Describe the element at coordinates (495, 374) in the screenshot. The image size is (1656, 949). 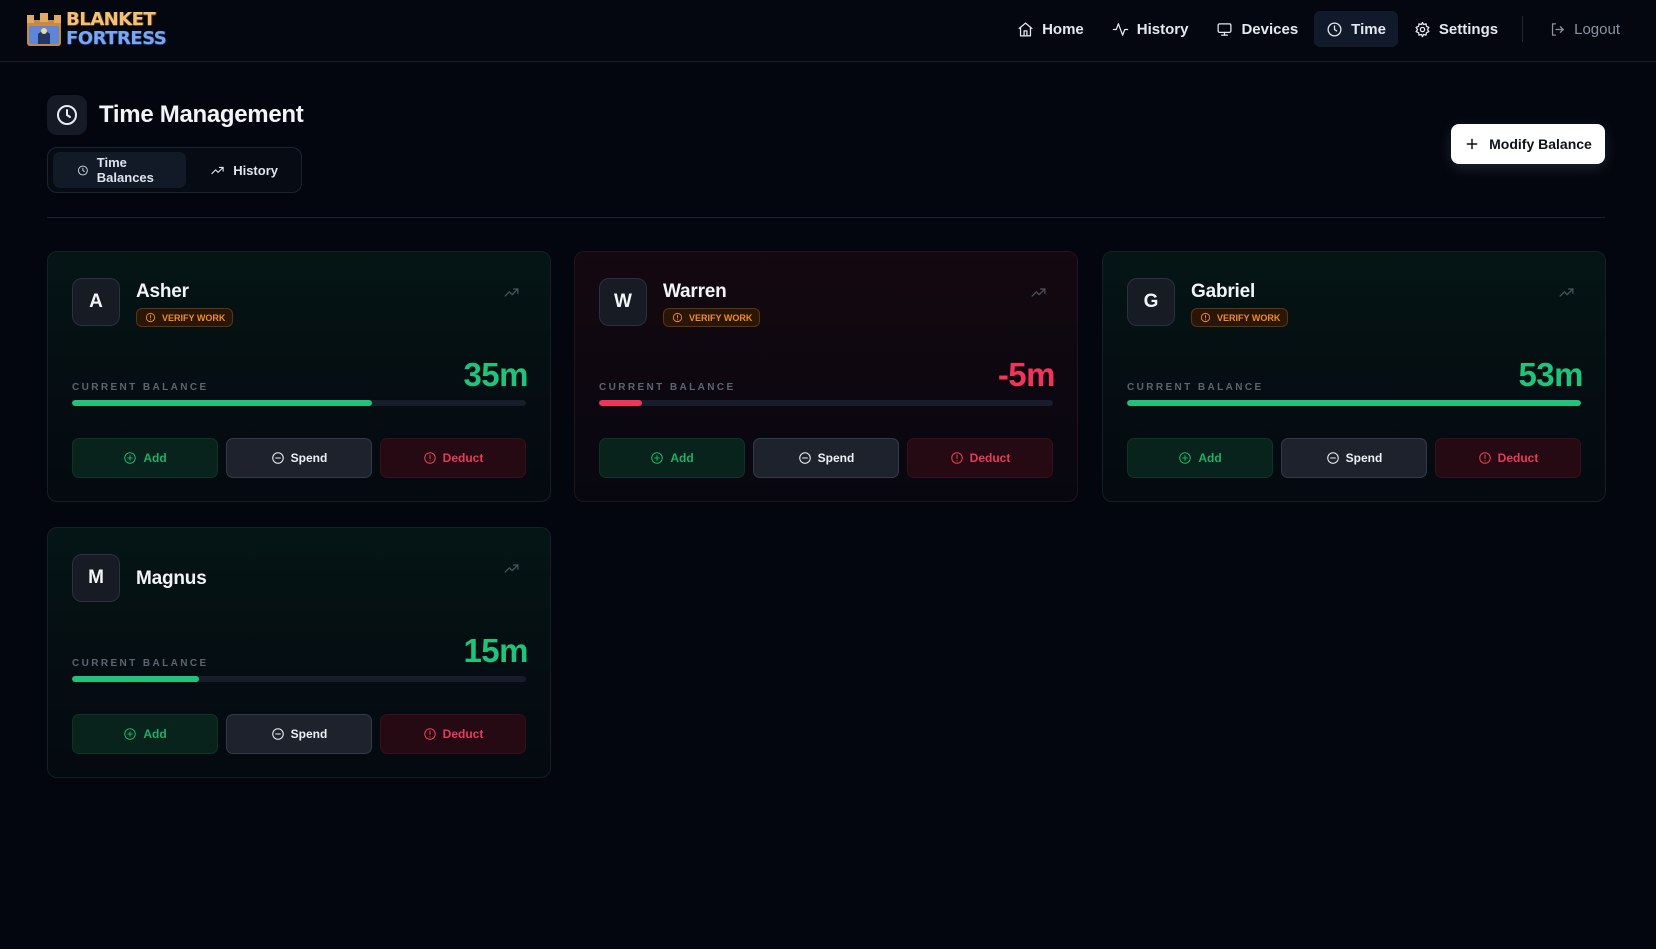
I see `balance-value: 35m` at that location.